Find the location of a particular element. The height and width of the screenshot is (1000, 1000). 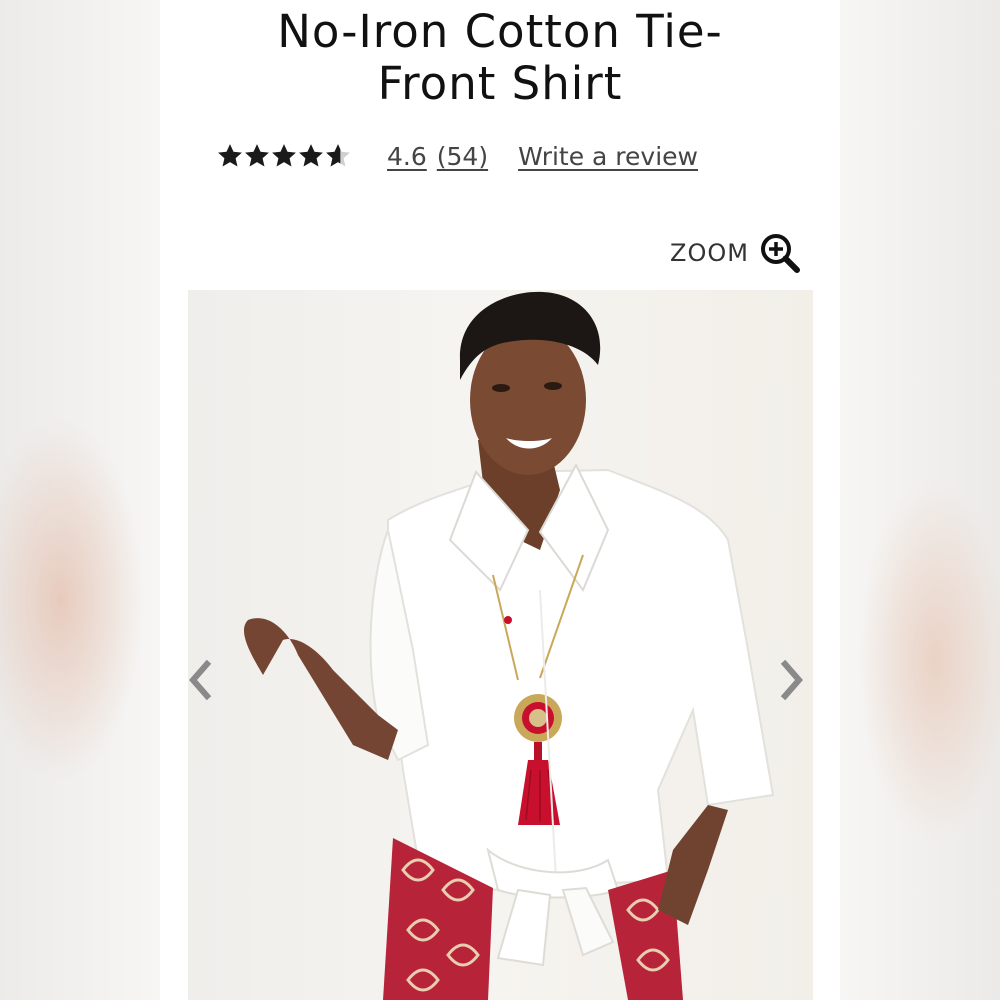

chevron-left-icon is located at coordinates (200, 680).